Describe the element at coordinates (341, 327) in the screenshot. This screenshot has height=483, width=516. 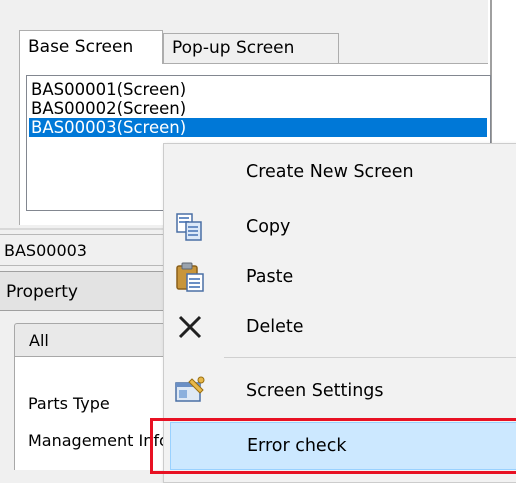
I see `menu-item-delete: Delete` at that location.